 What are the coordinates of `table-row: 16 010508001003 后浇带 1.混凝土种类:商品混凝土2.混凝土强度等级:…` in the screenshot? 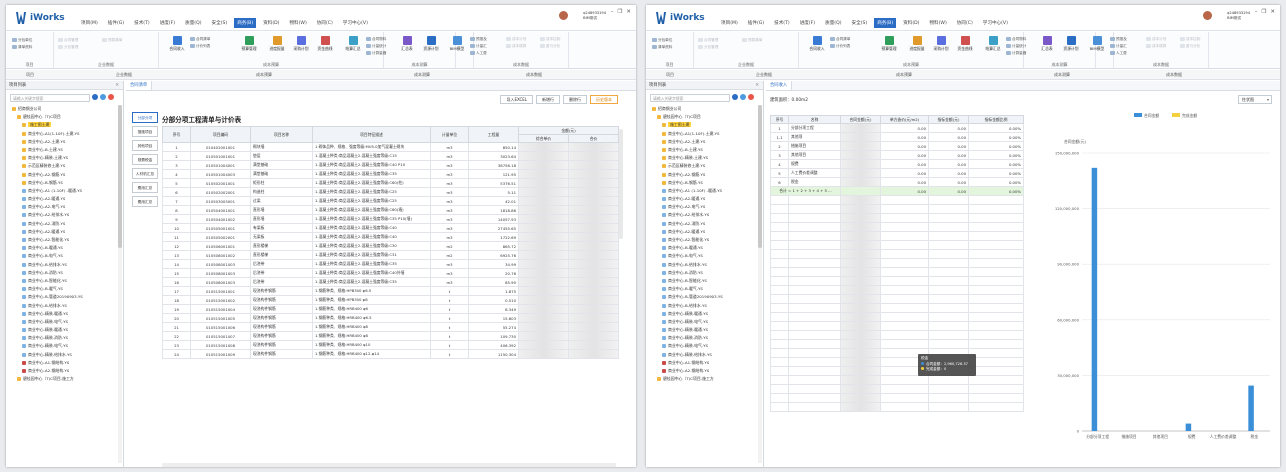 It's located at (391, 282).